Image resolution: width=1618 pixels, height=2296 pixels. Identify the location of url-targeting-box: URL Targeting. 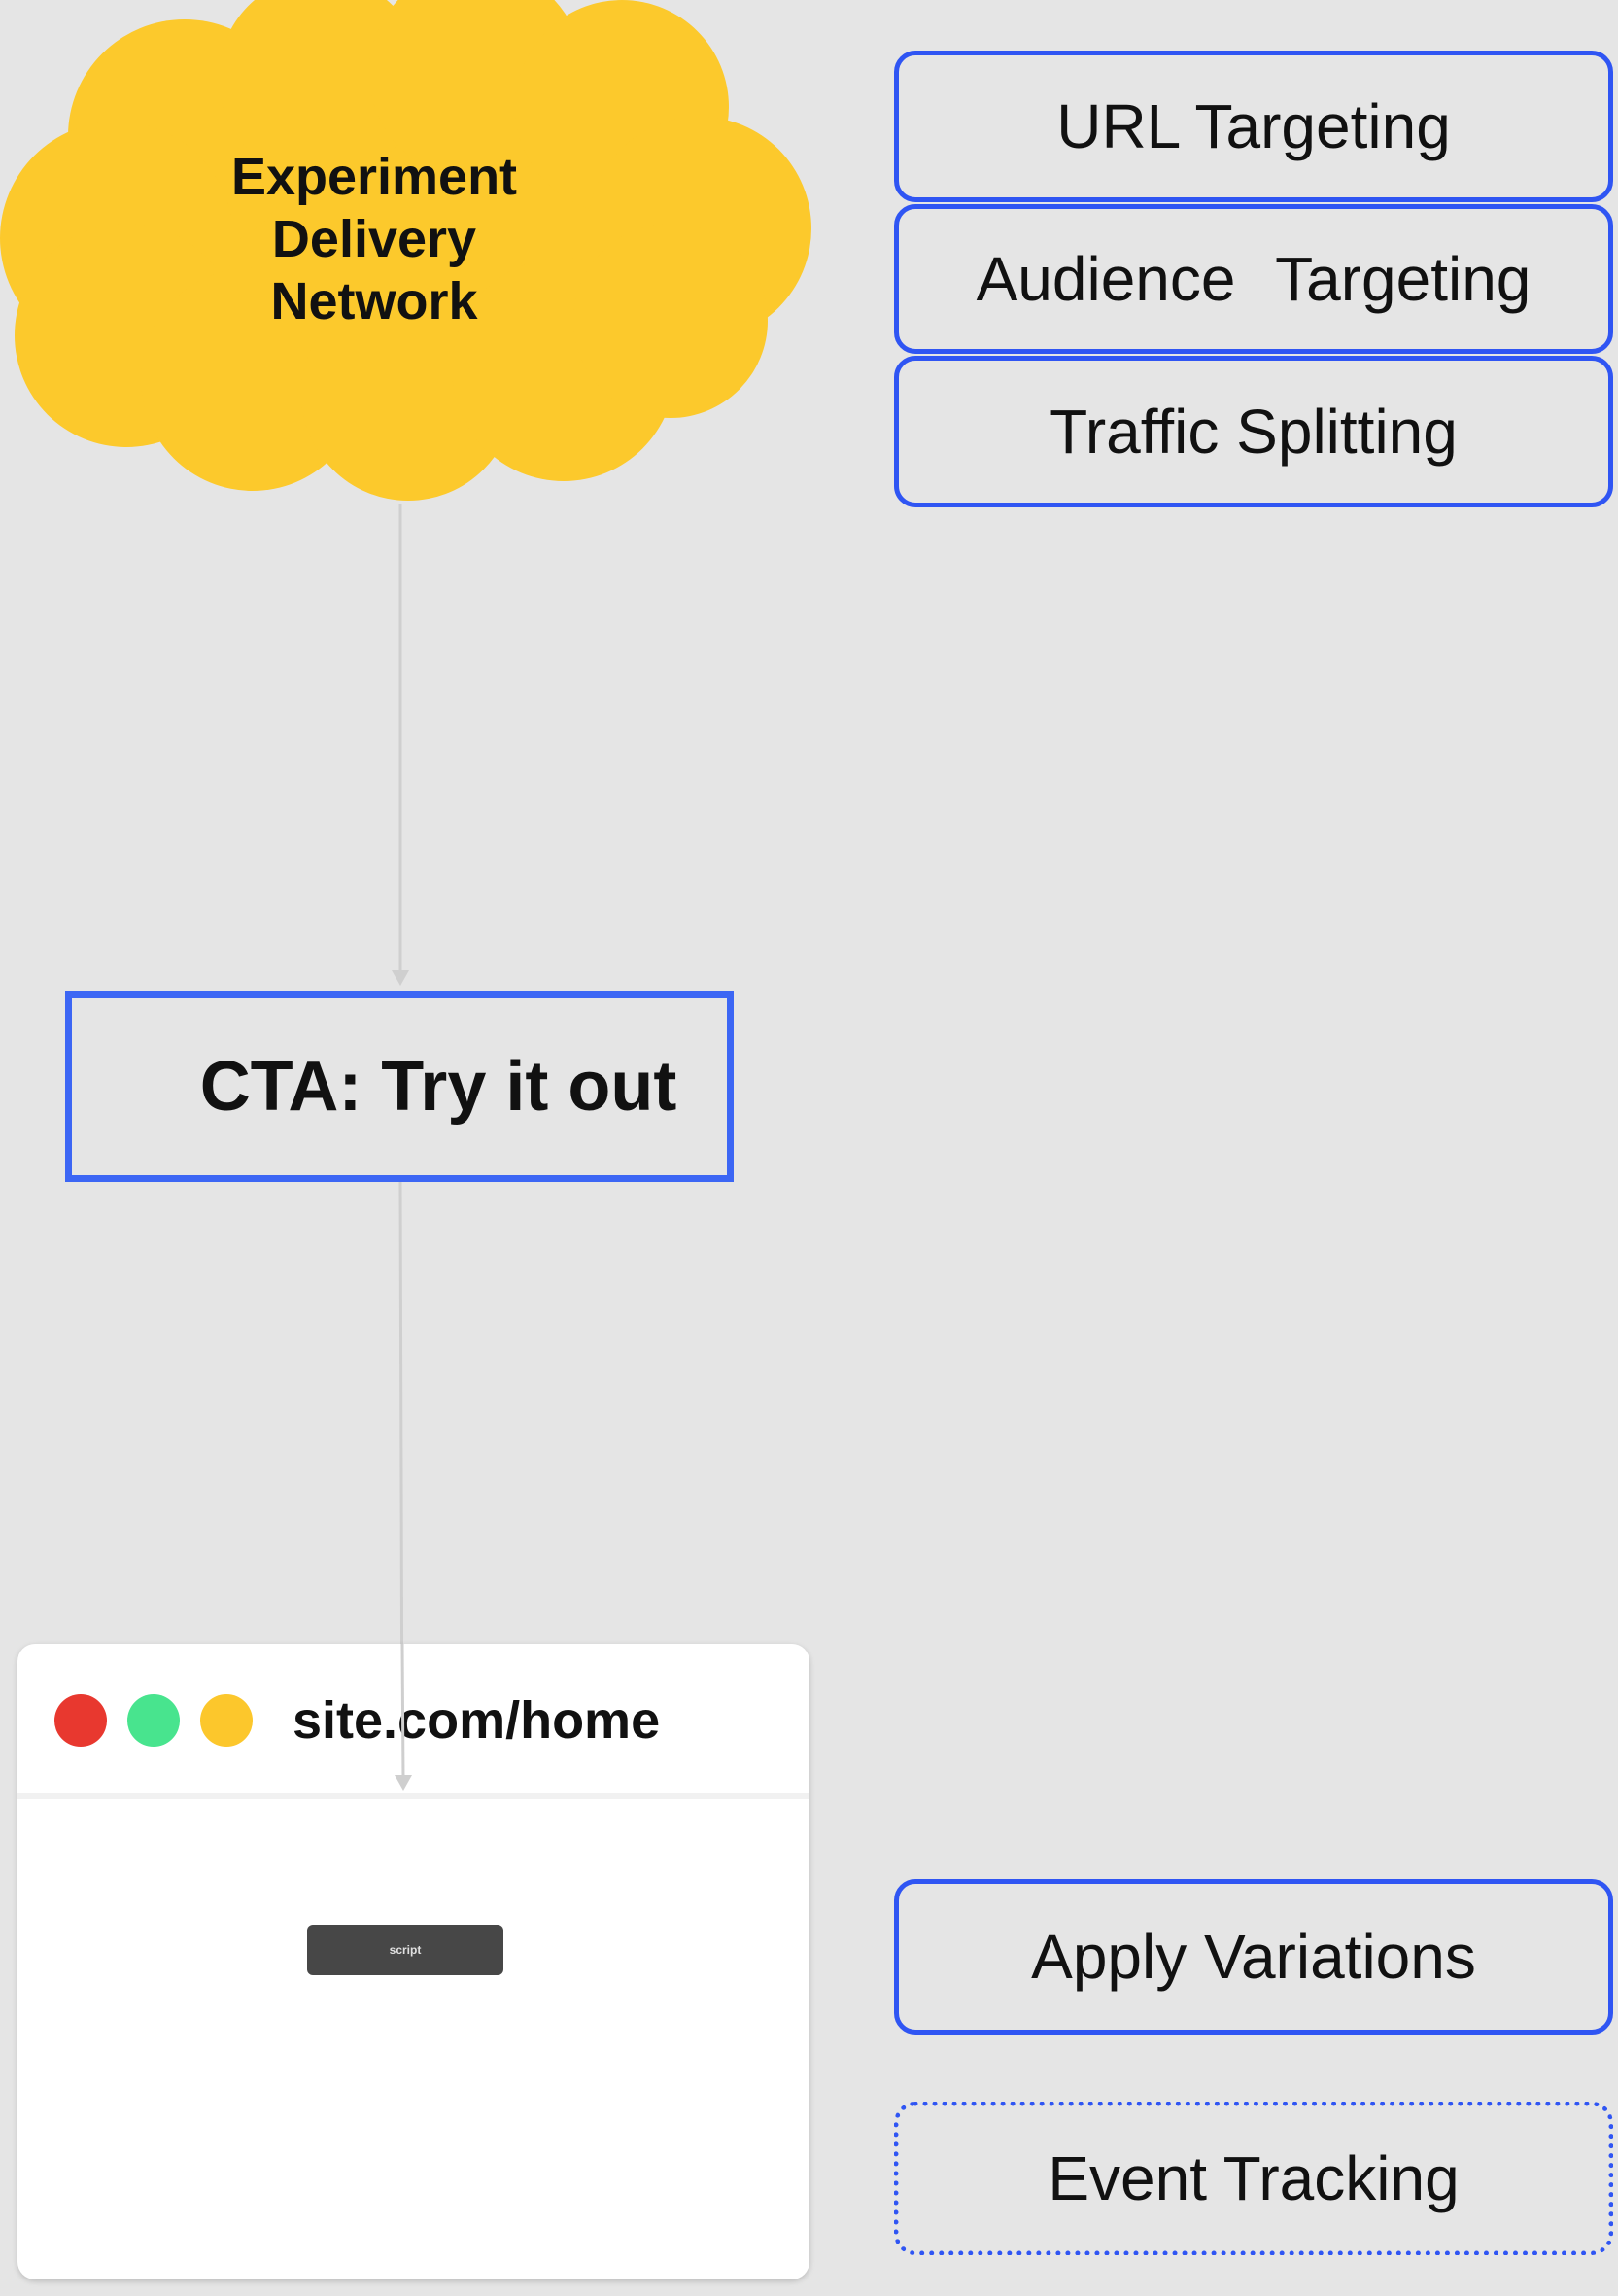
(1253, 126).